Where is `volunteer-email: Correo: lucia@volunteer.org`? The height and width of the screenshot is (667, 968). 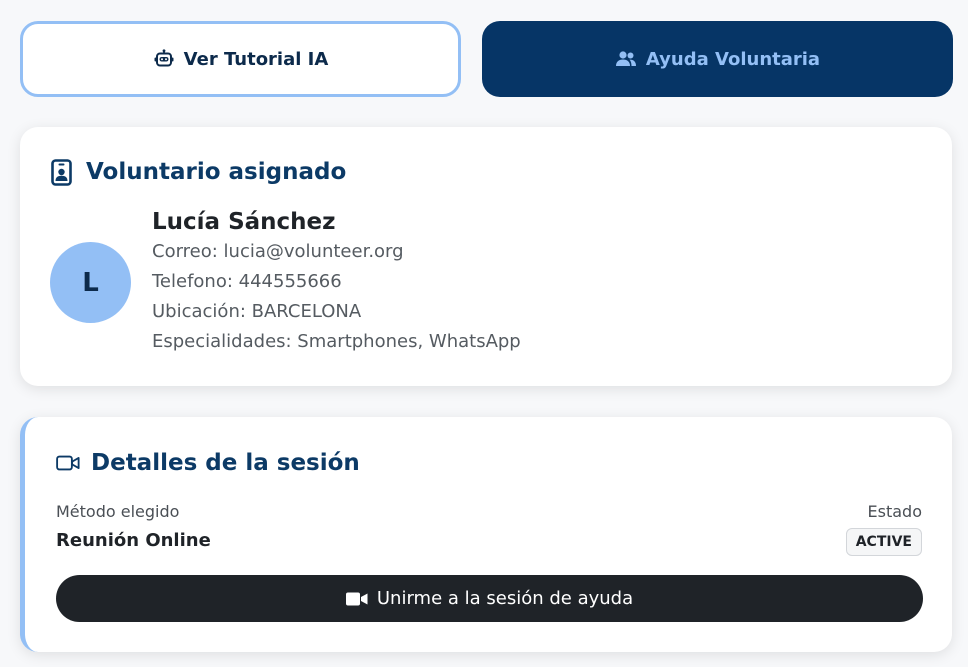
volunteer-email: Correo: lucia@volunteer.org is located at coordinates (278, 251).